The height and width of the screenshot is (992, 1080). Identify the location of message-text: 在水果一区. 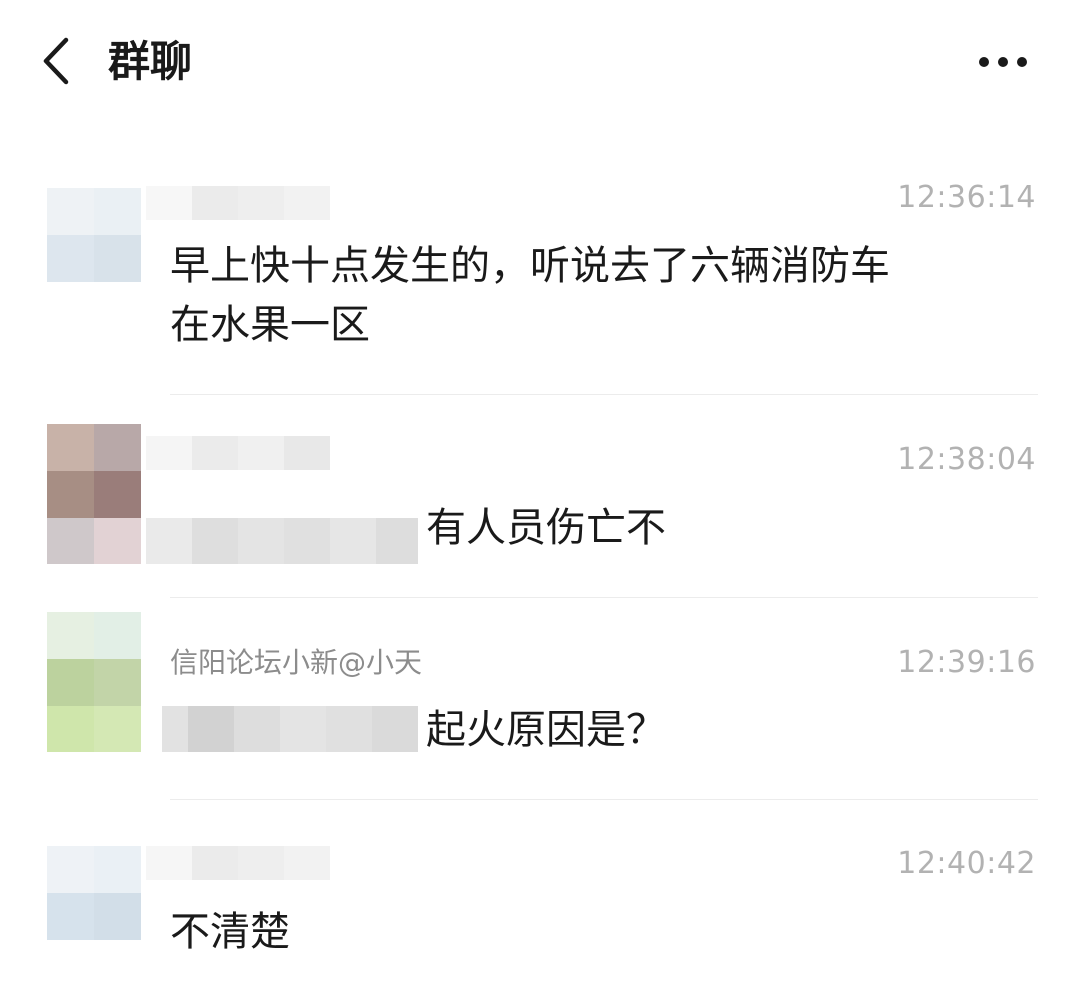
(270, 325).